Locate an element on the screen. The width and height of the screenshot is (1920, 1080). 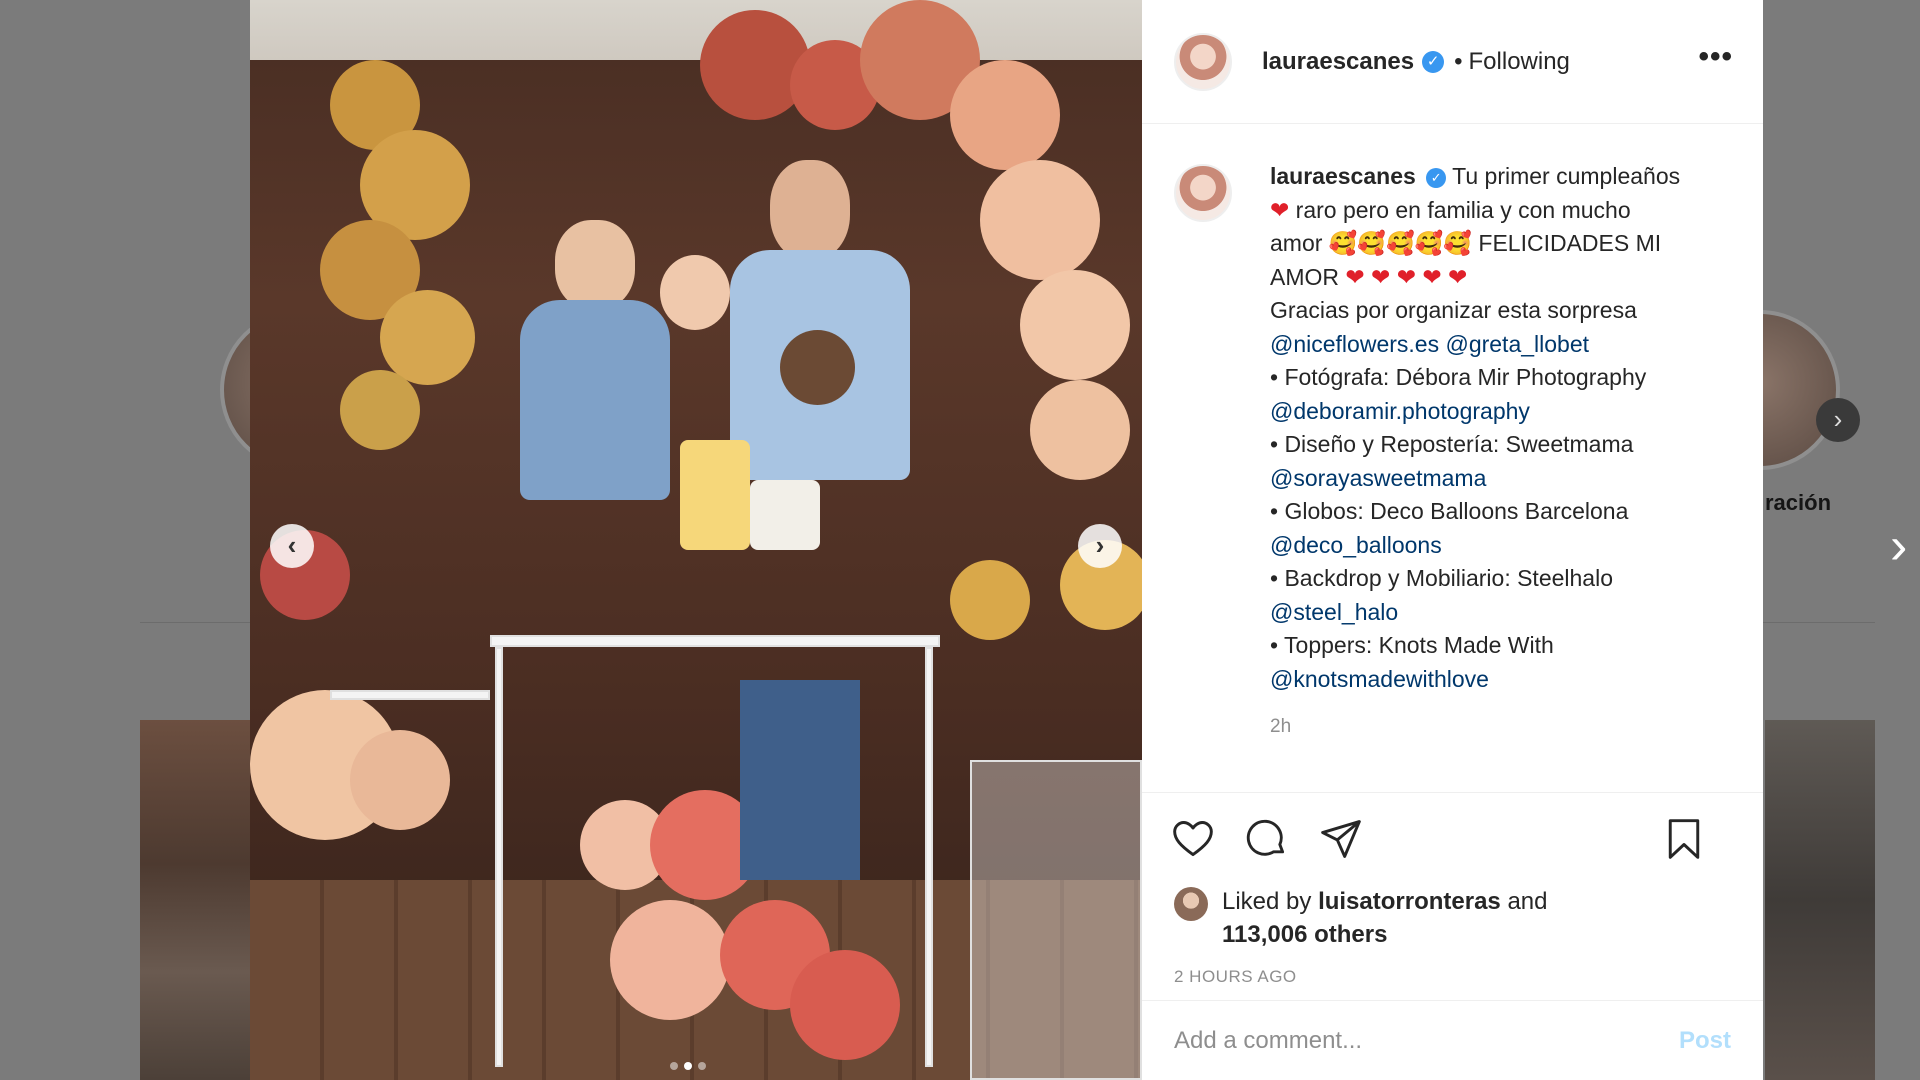
comment-form: Post is located at coordinates (1452, 1040).